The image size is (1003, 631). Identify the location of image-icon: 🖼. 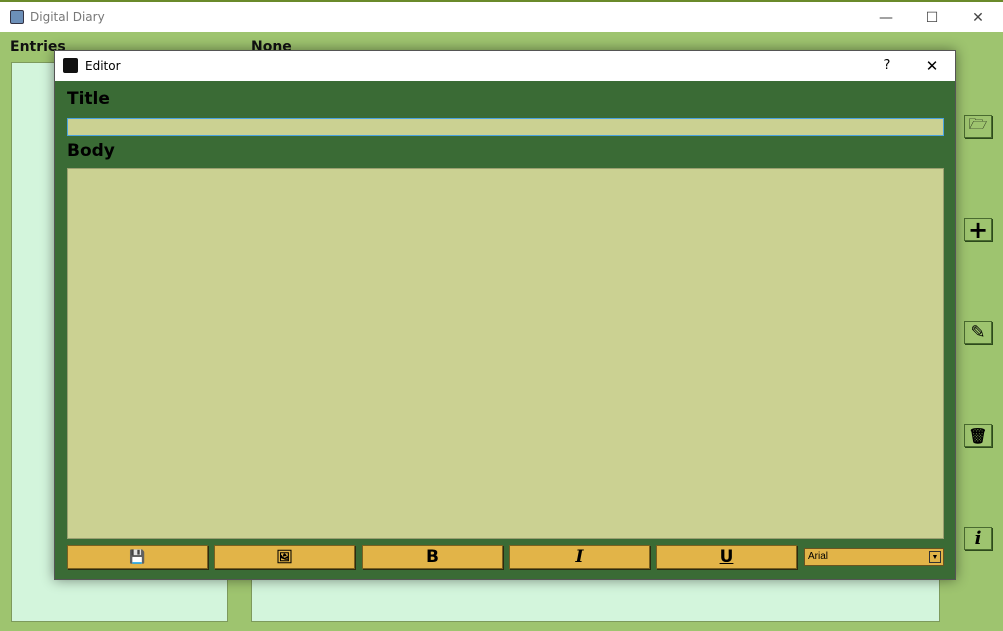
(284, 557).